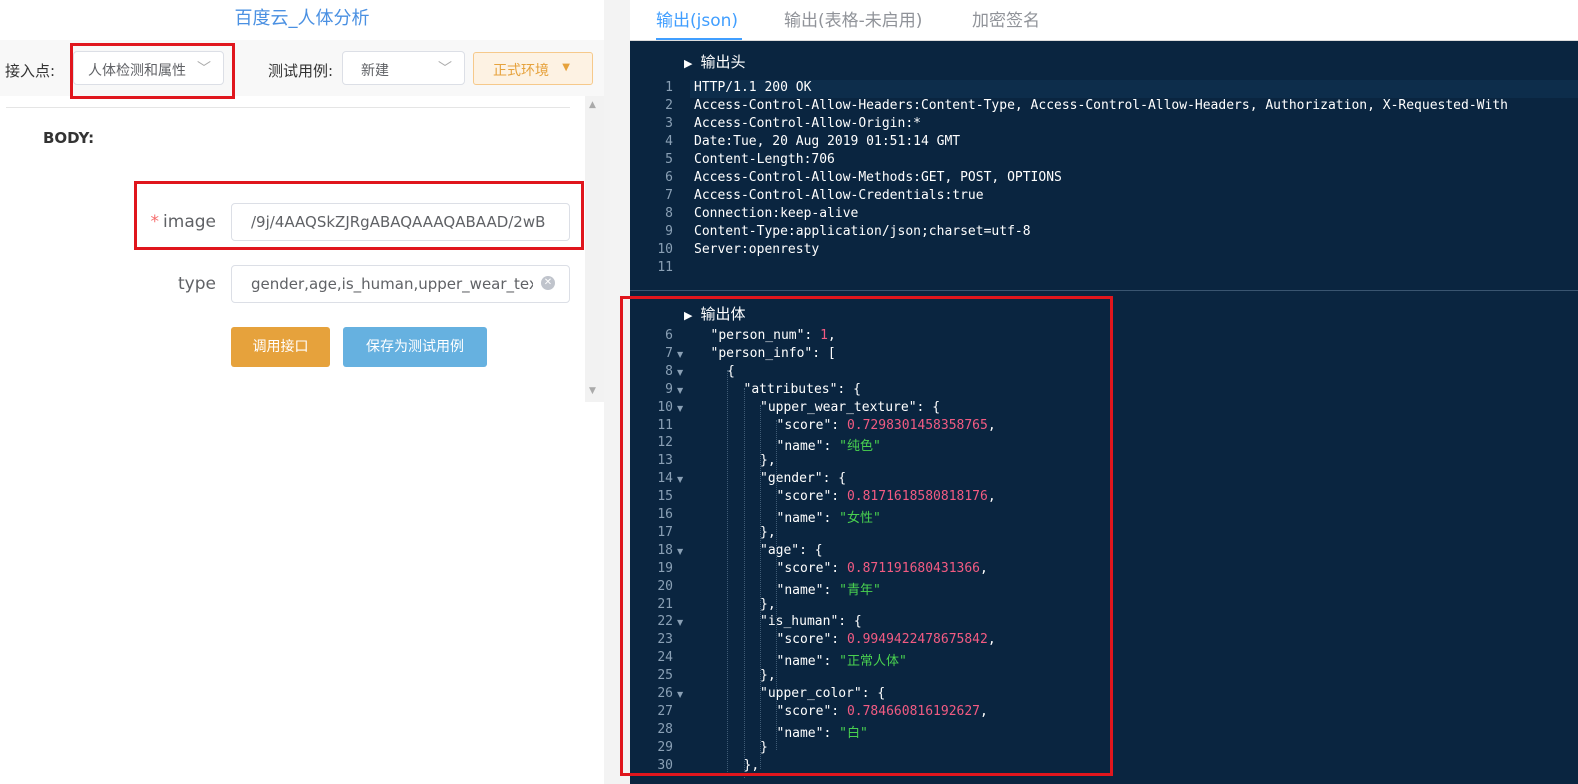  Describe the element at coordinates (69, 138) in the screenshot. I see `body-section-label: BODY:` at that location.